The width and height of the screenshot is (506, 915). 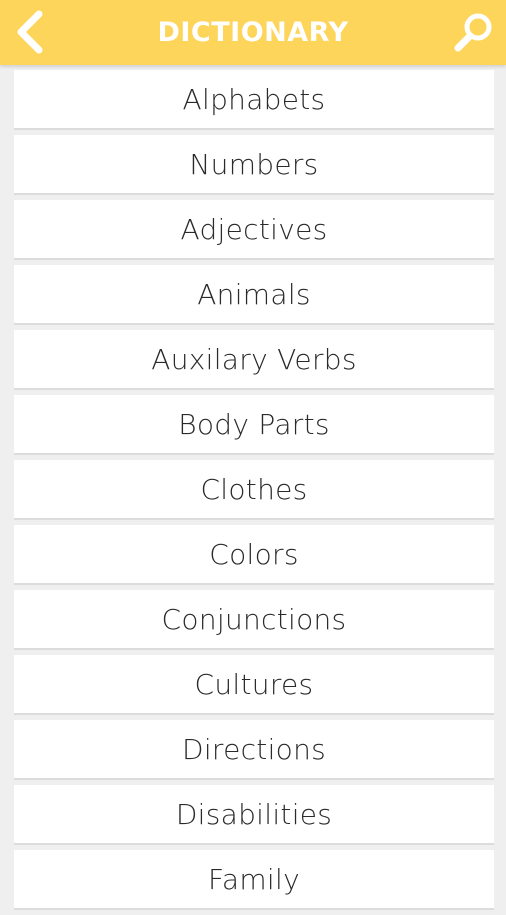 I want to click on category-label: Animals, so click(x=254, y=294).